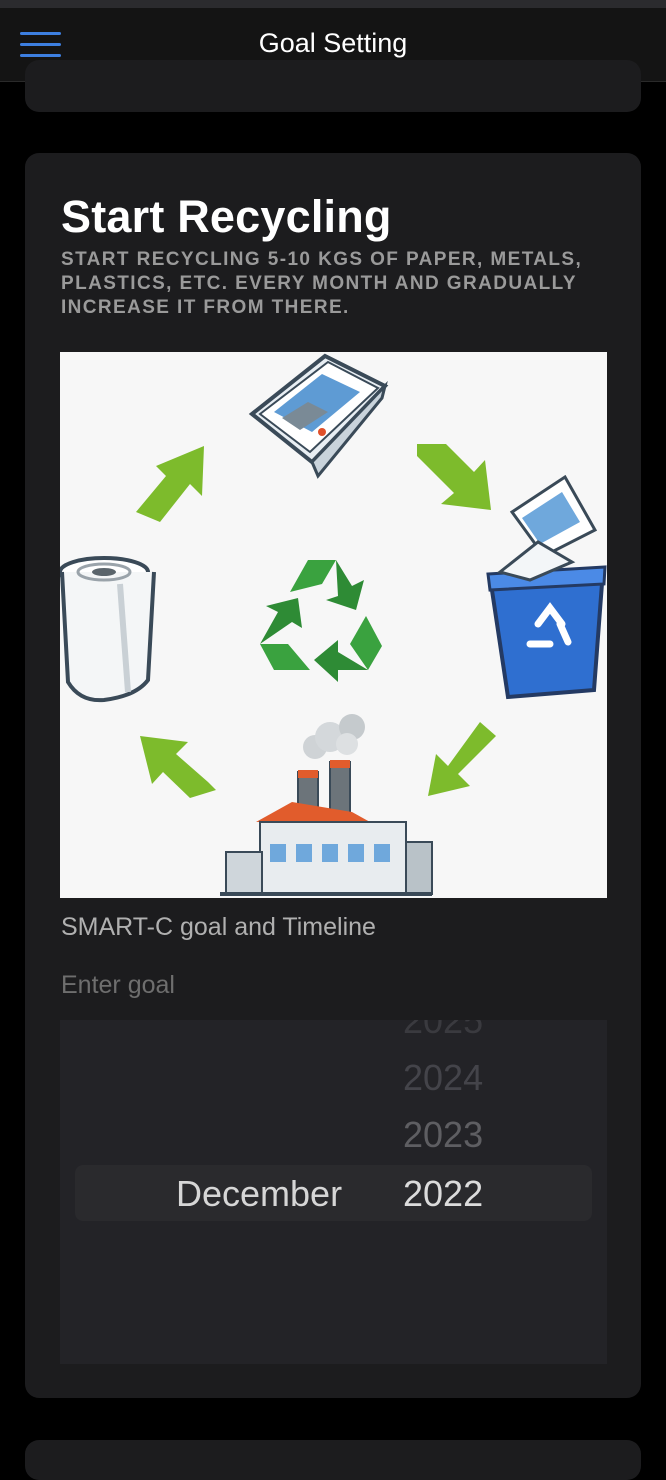 This screenshot has width=666, height=1480. What do you see at coordinates (443, 1194) in the screenshot?
I see `picker-year-selected: 2022` at bounding box center [443, 1194].